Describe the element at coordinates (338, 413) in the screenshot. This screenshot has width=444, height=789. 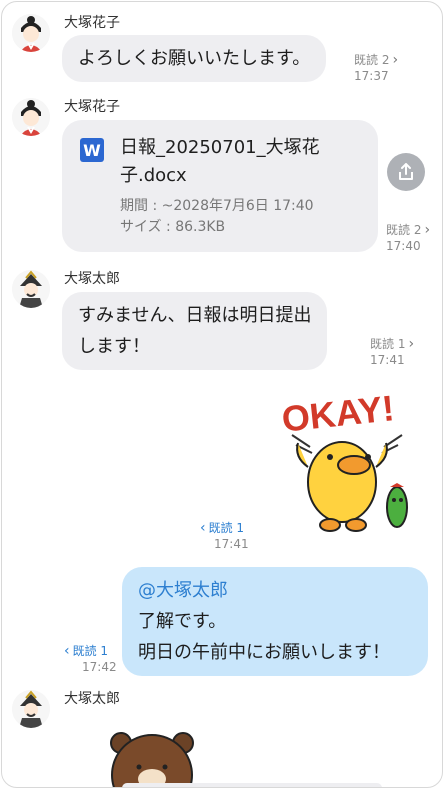
I see `sticker-text: OKAY!` at that location.